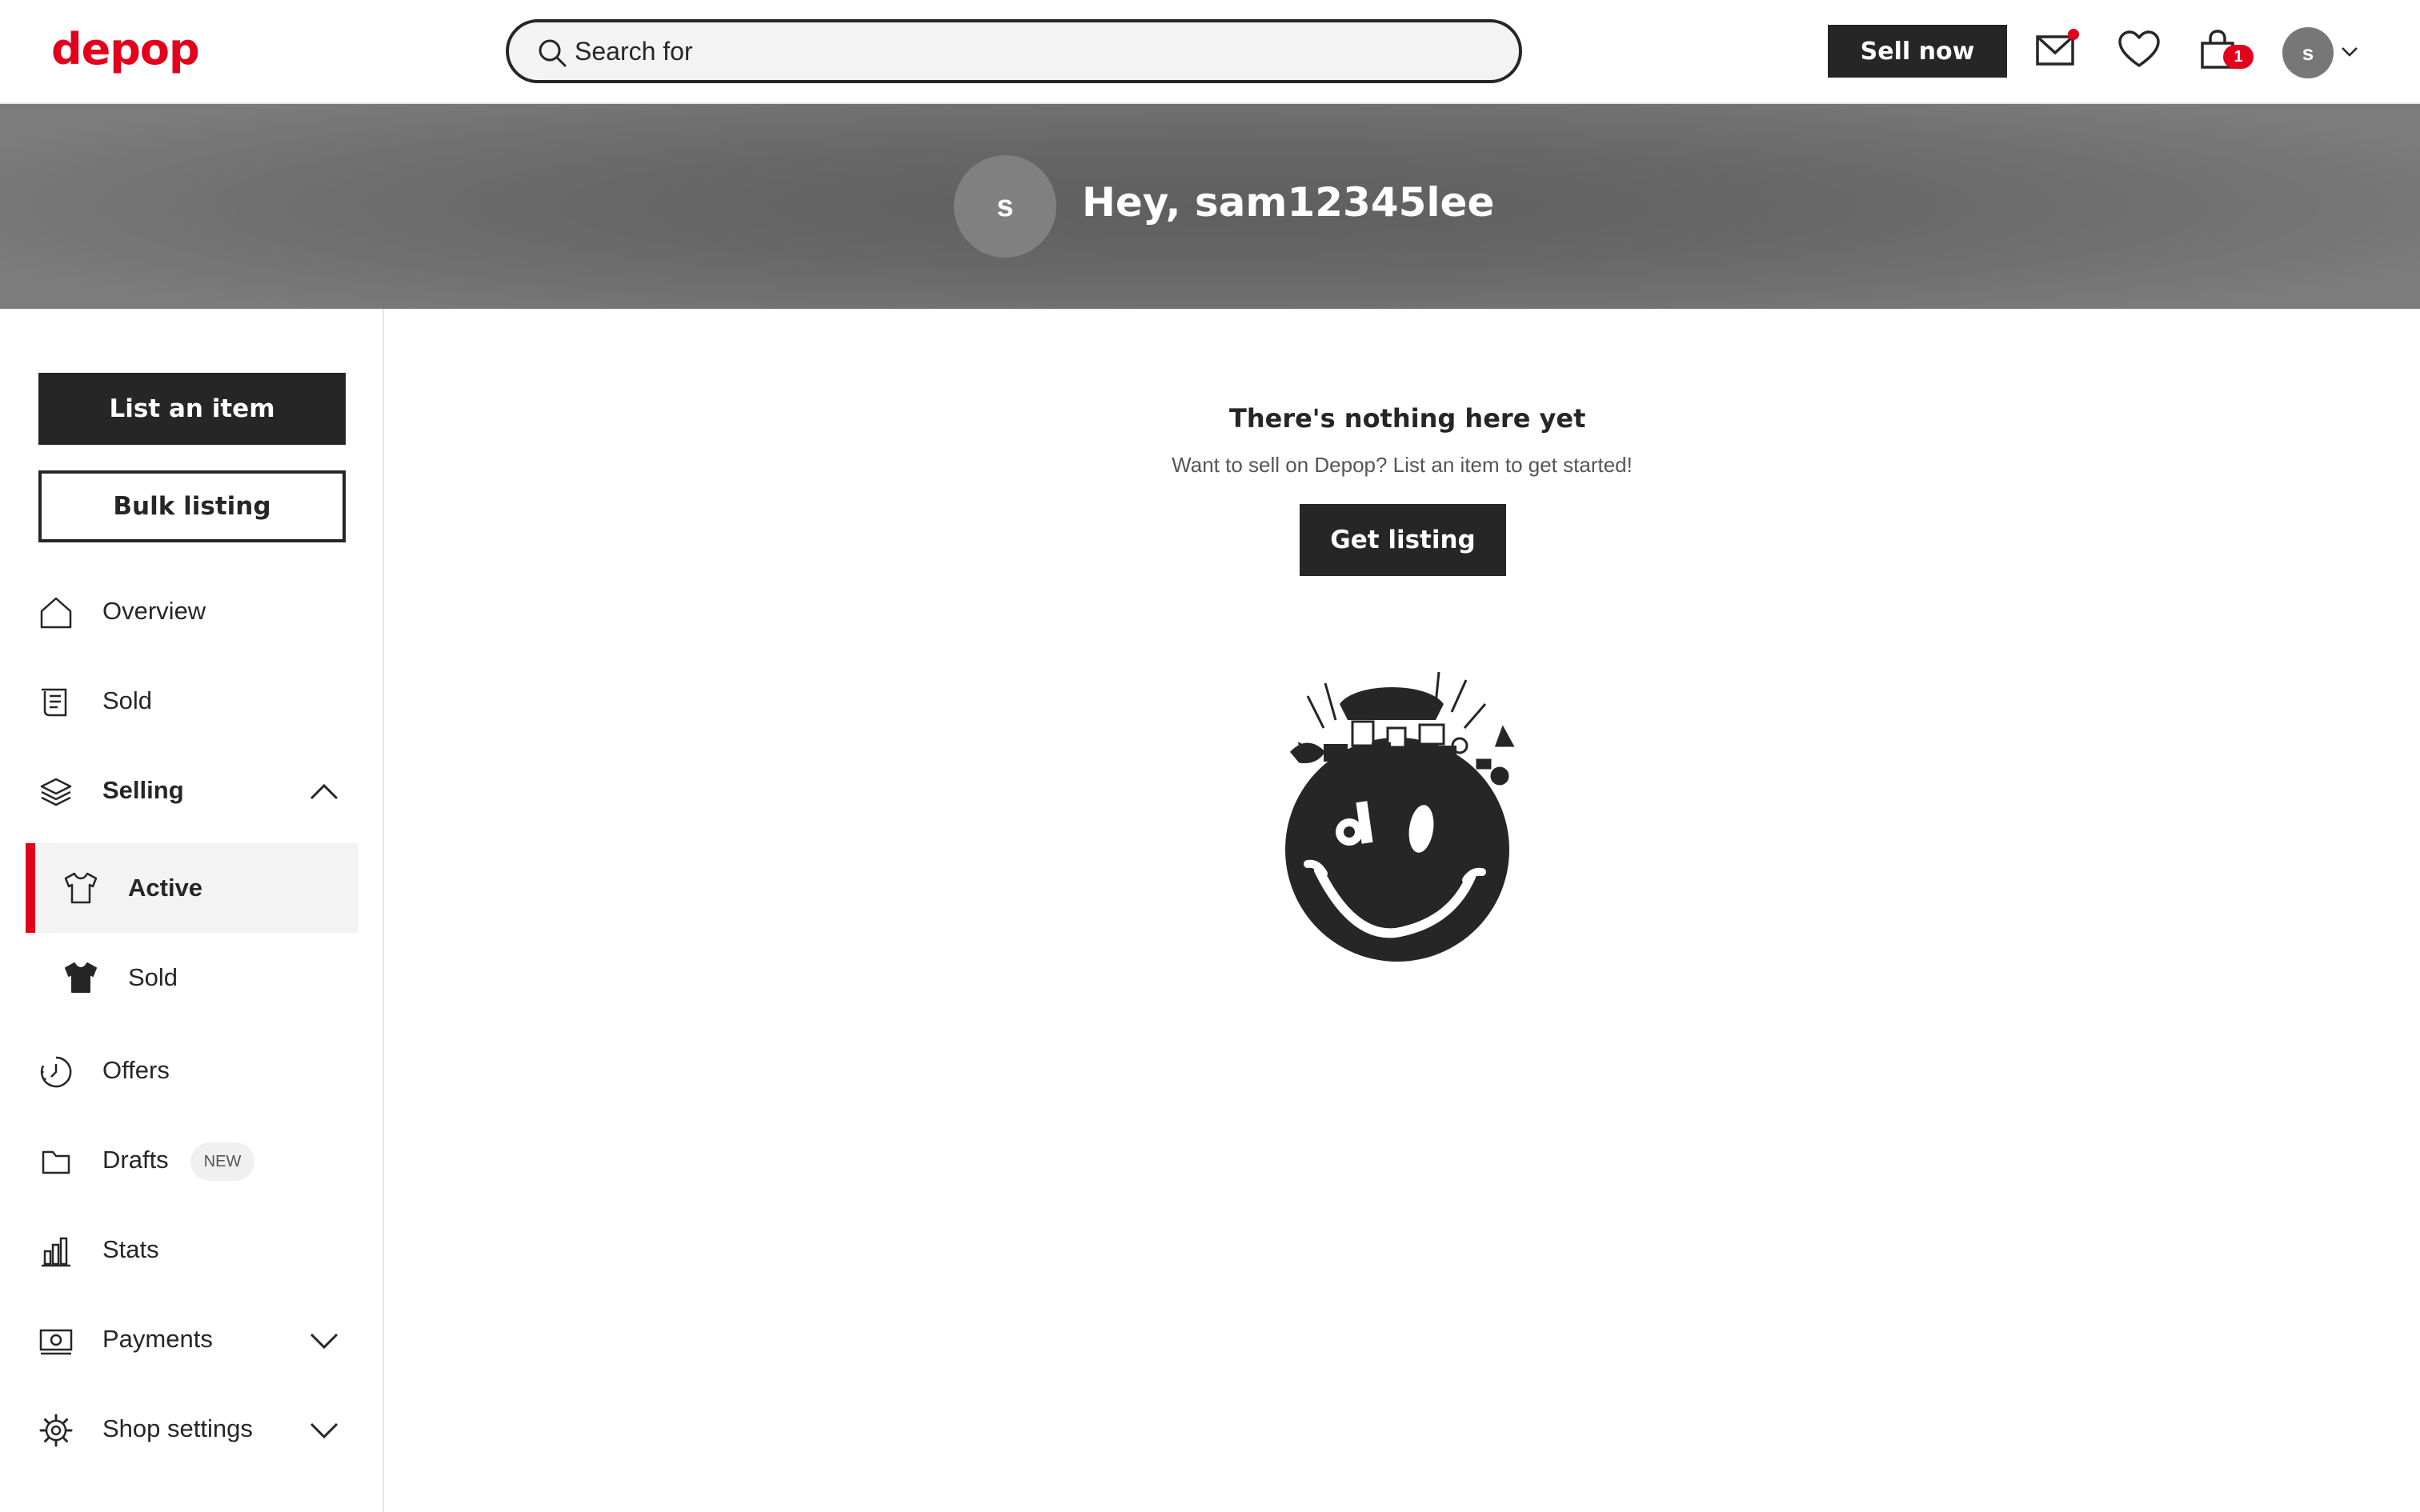 The width and height of the screenshot is (2420, 1512). Describe the element at coordinates (153, 977) in the screenshot. I see `sidebar-subitem-label: Sold` at that location.